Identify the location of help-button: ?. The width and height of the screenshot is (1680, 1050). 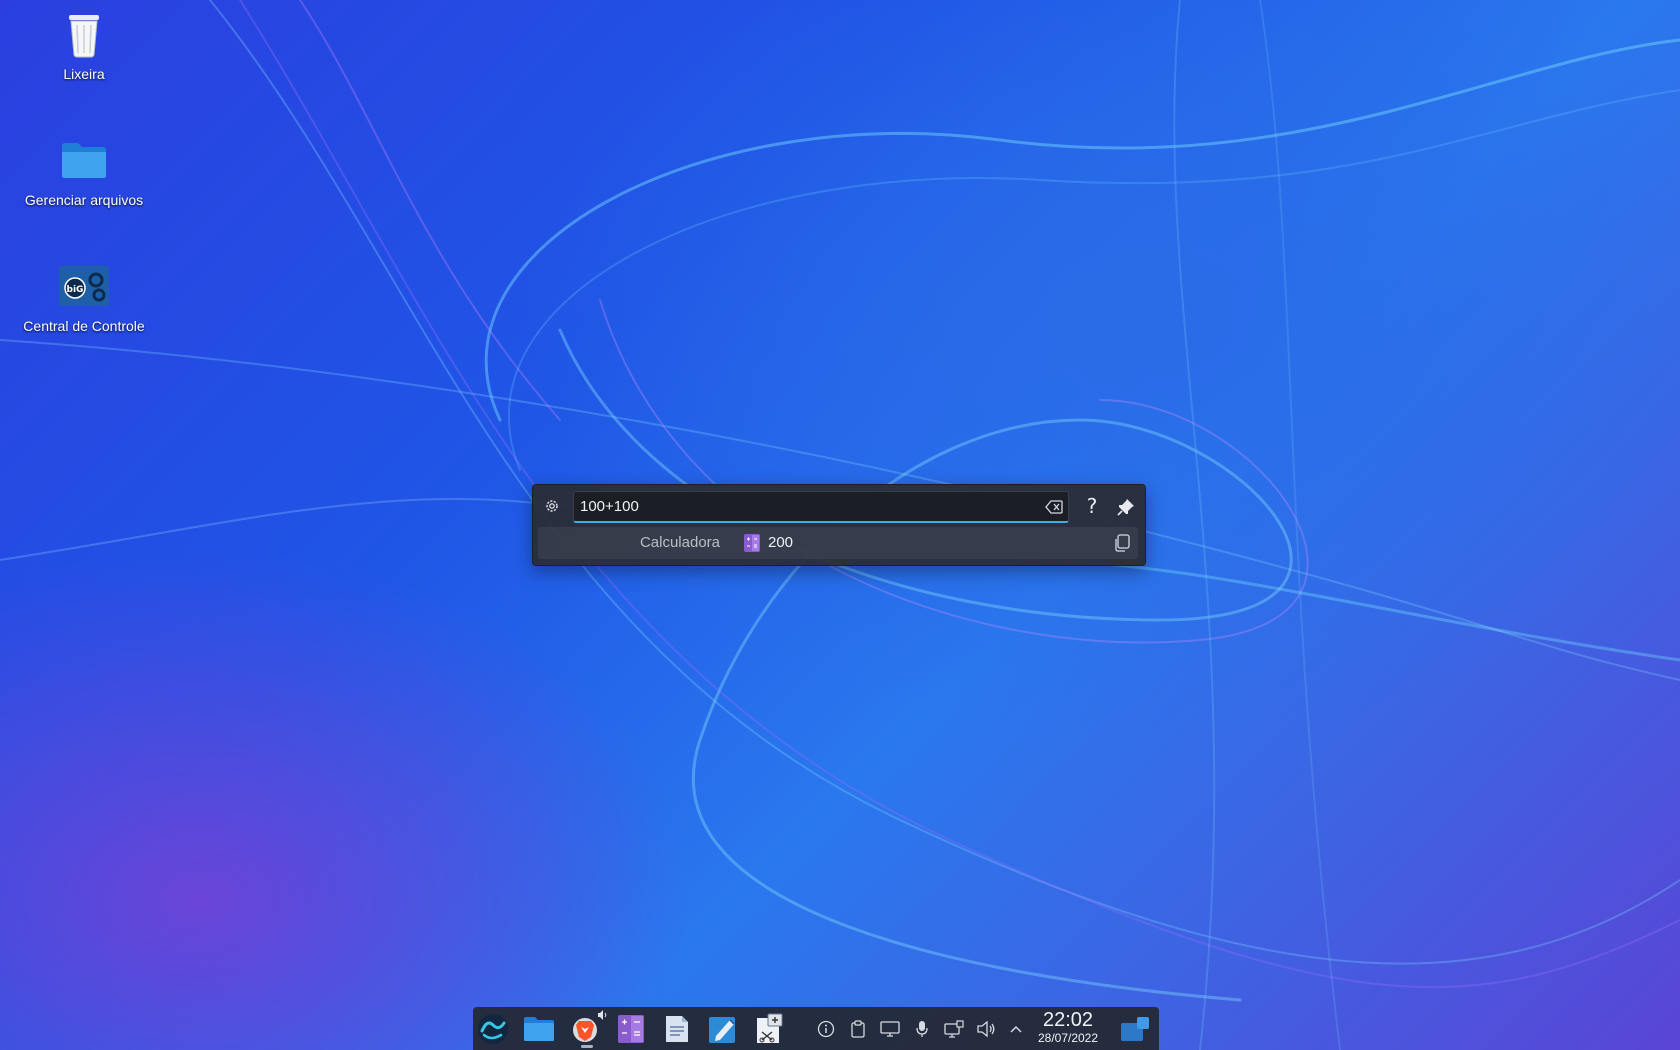
(1092, 506).